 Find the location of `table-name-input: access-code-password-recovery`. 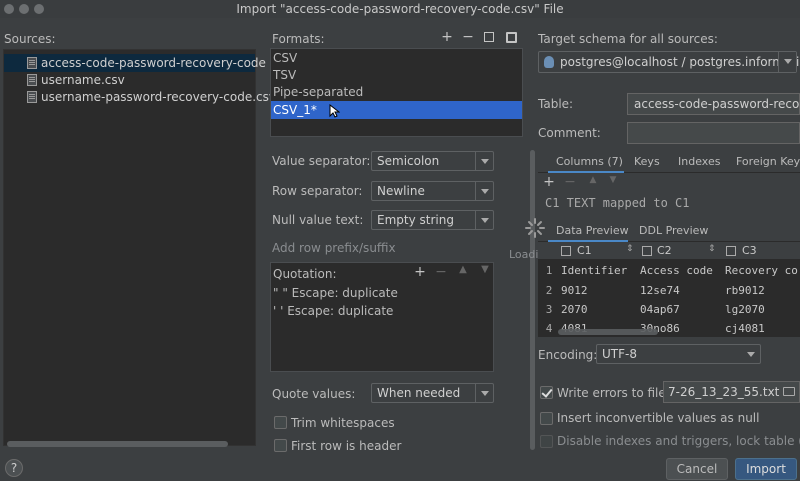

table-name-input: access-code-password-recovery is located at coordinates (713, 104).